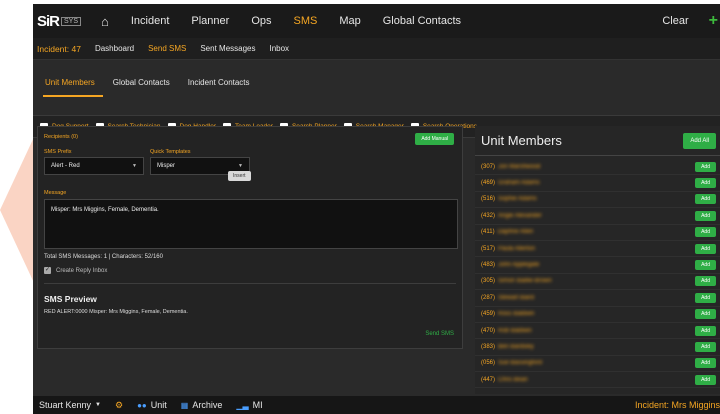 This screenshot has height=414, width=720. What do you see at coordinates (517, 199) in the screenshot?
I see `member-name: Sophie Adams` at bounding box center [517, 199].